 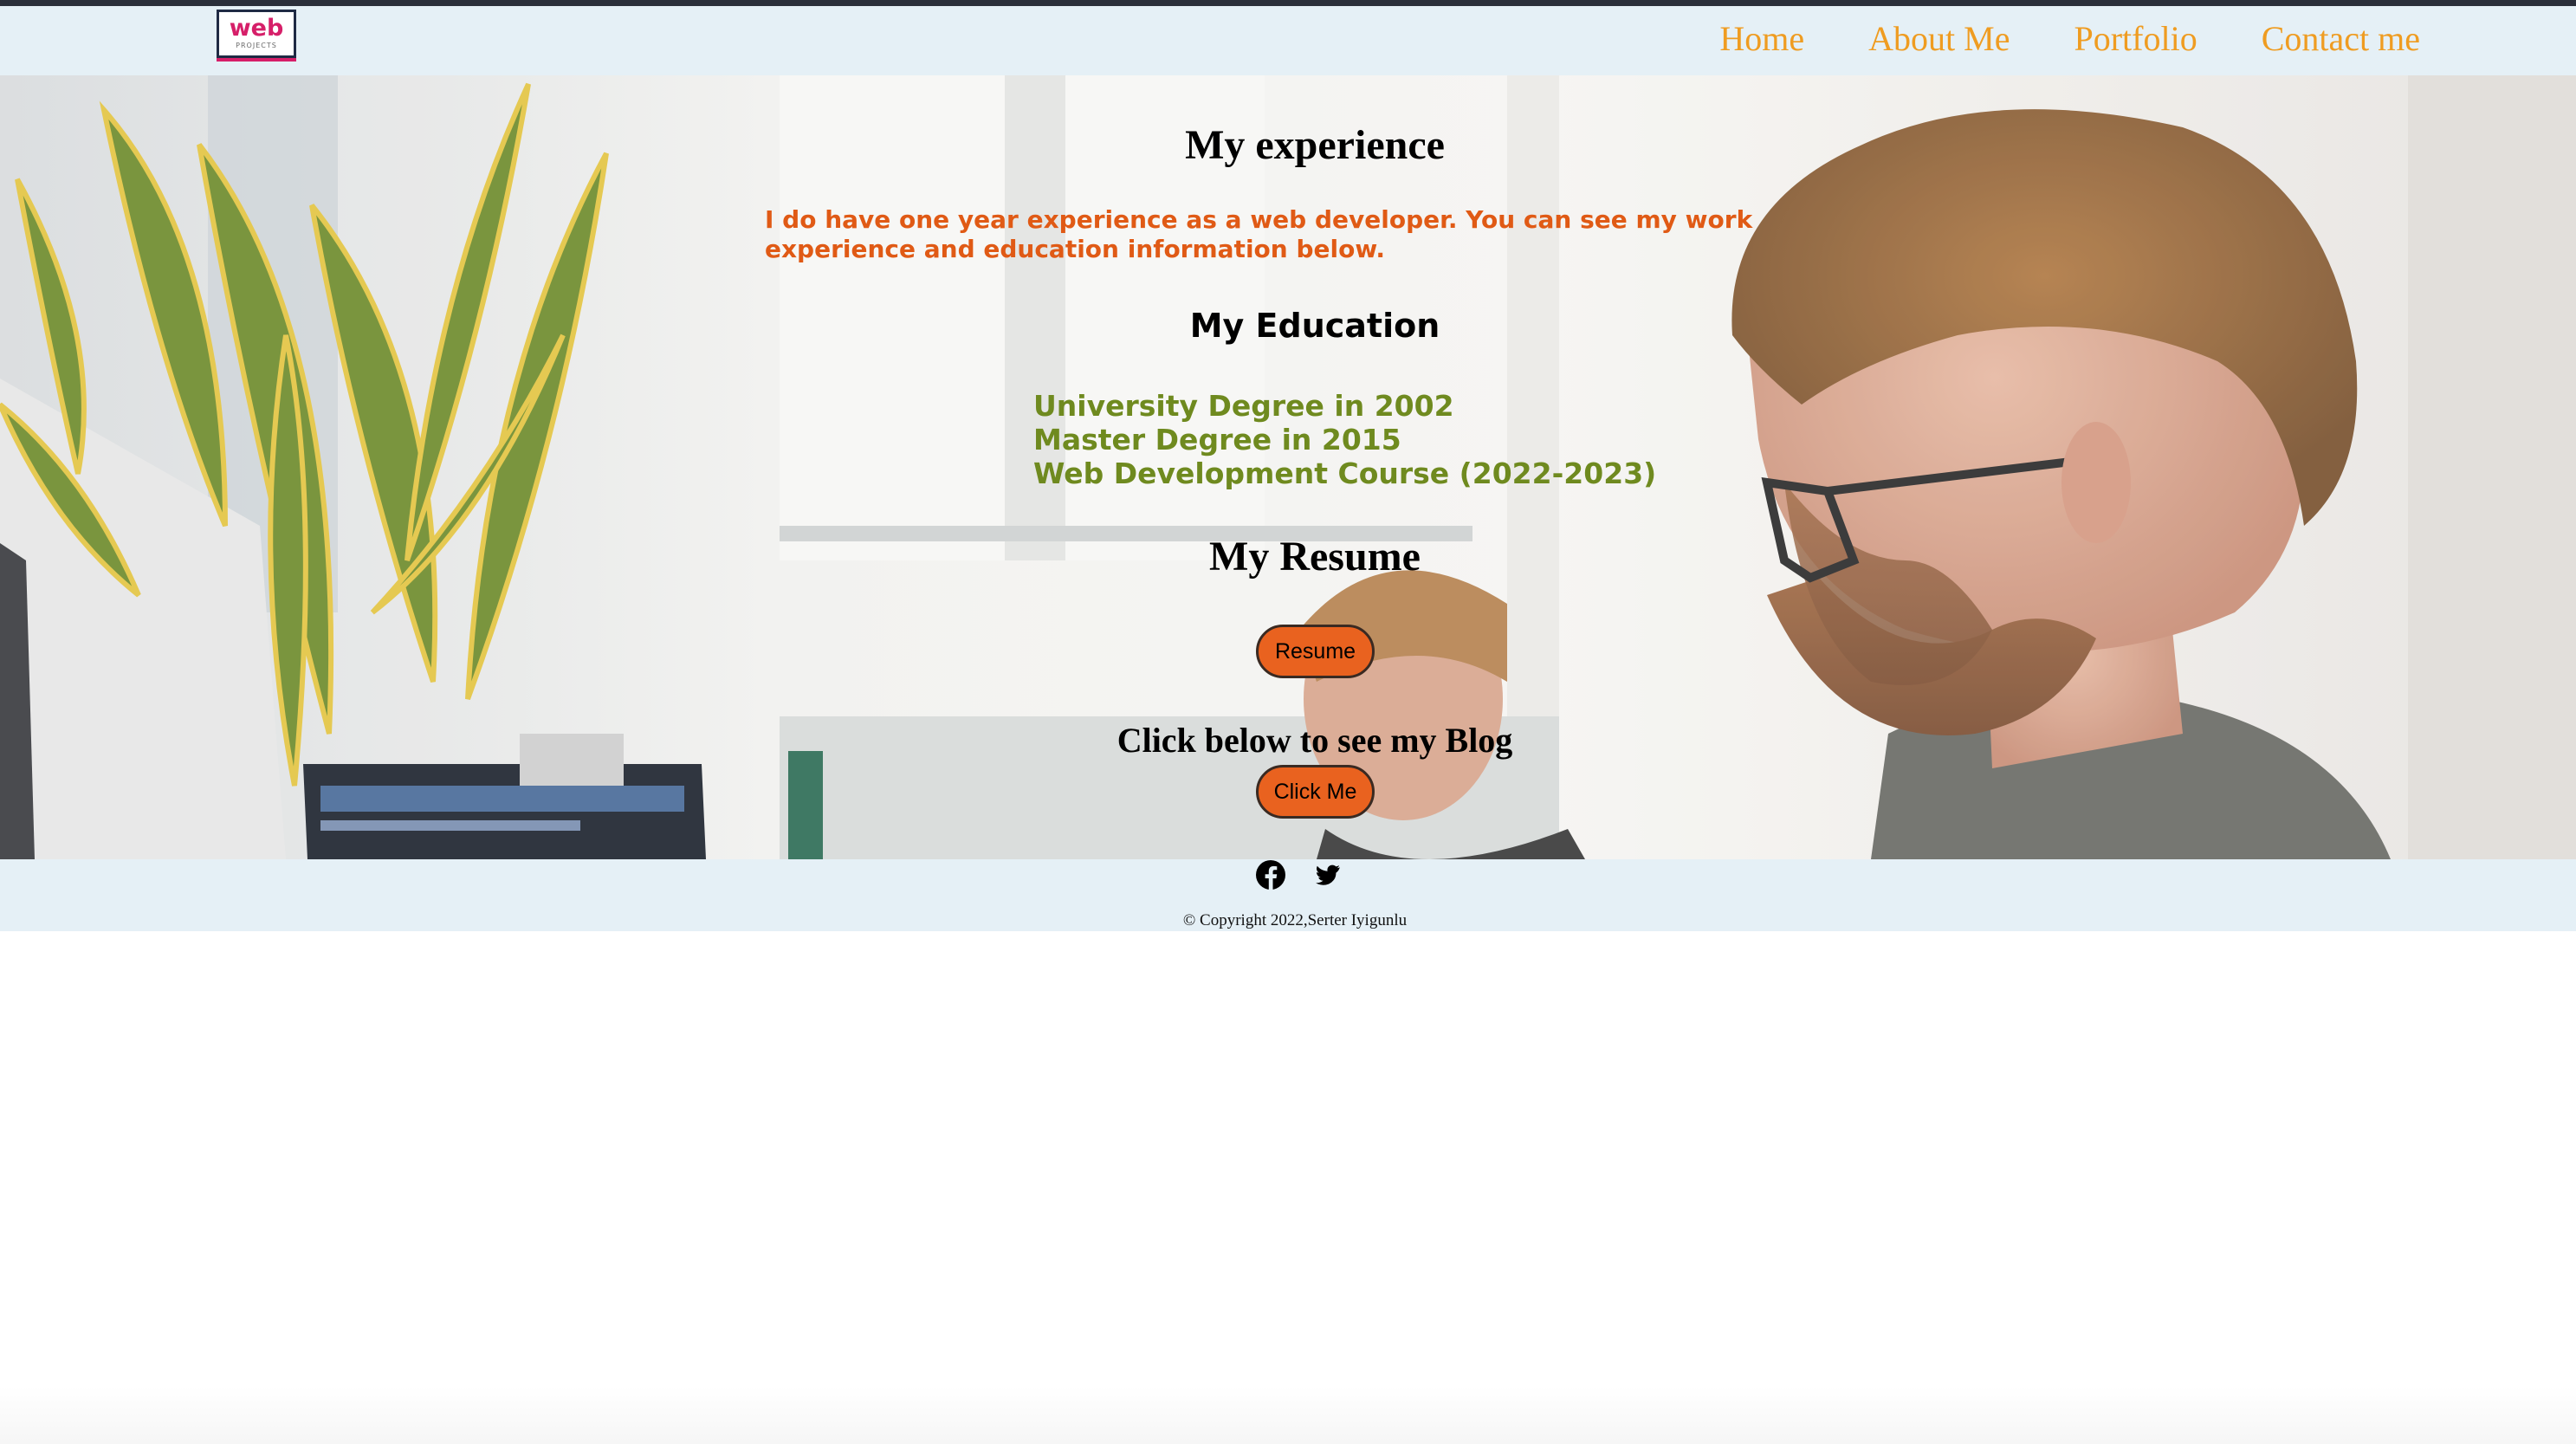 What do you see at coordinates (2341, 39) in the screenshot?
I see `nav-contact-me: Contact me` at bounding box center [2341, 39].